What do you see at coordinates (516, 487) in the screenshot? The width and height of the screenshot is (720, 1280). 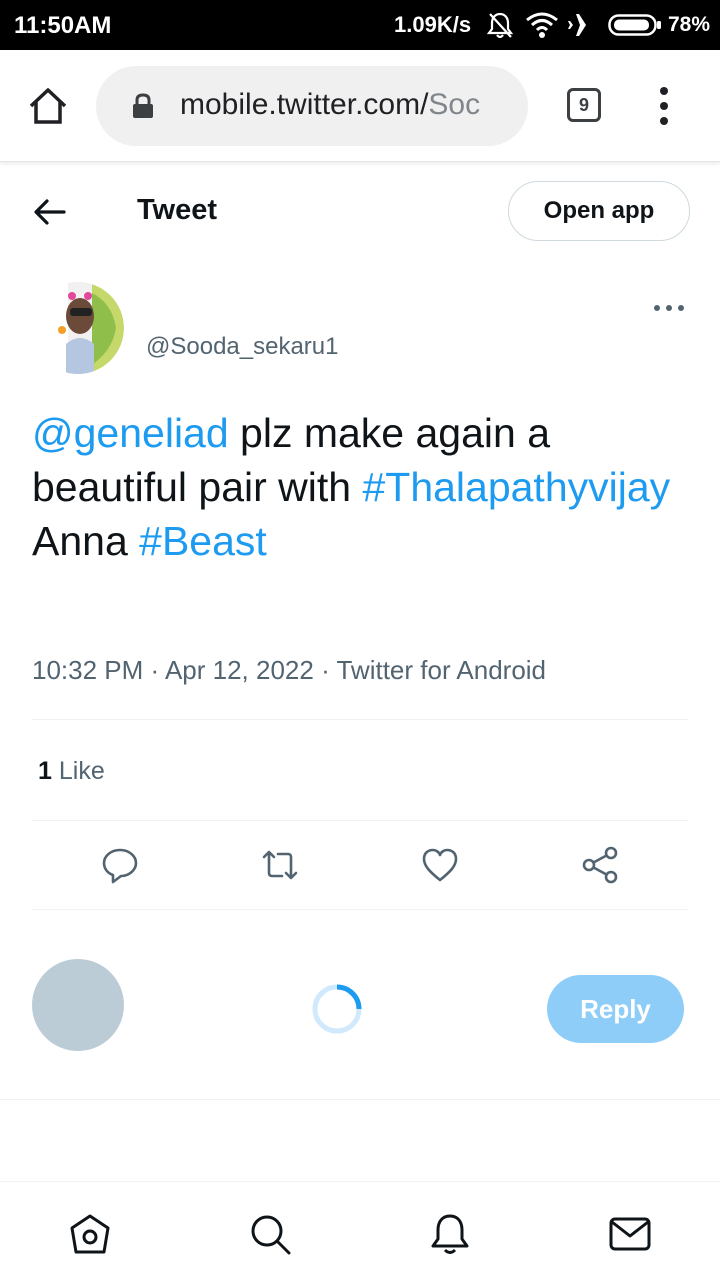 I see `hashtag-link: #Thalapathyvijay` at bounding box center [516, 487].